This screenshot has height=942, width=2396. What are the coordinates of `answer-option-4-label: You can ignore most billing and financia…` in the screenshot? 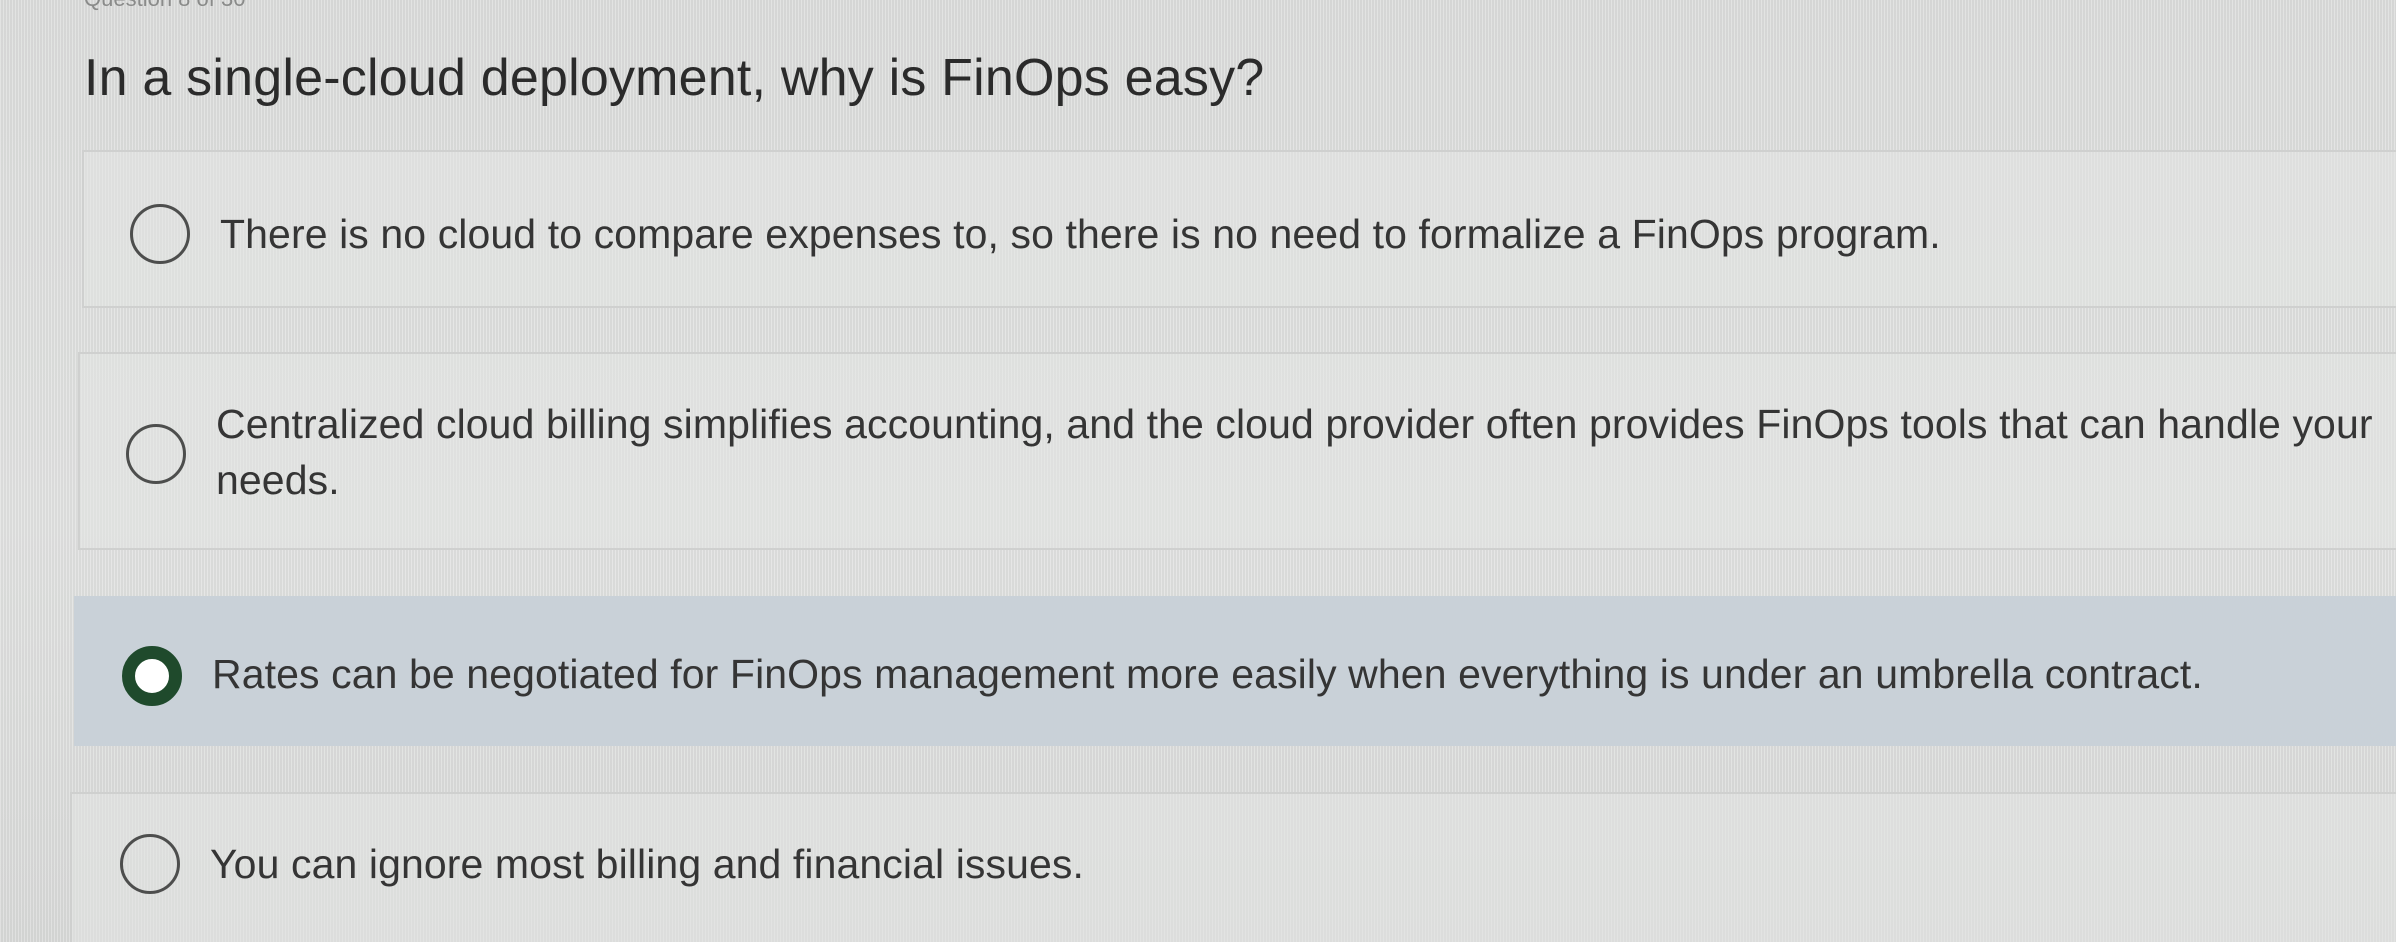 It's located at (647, 864).